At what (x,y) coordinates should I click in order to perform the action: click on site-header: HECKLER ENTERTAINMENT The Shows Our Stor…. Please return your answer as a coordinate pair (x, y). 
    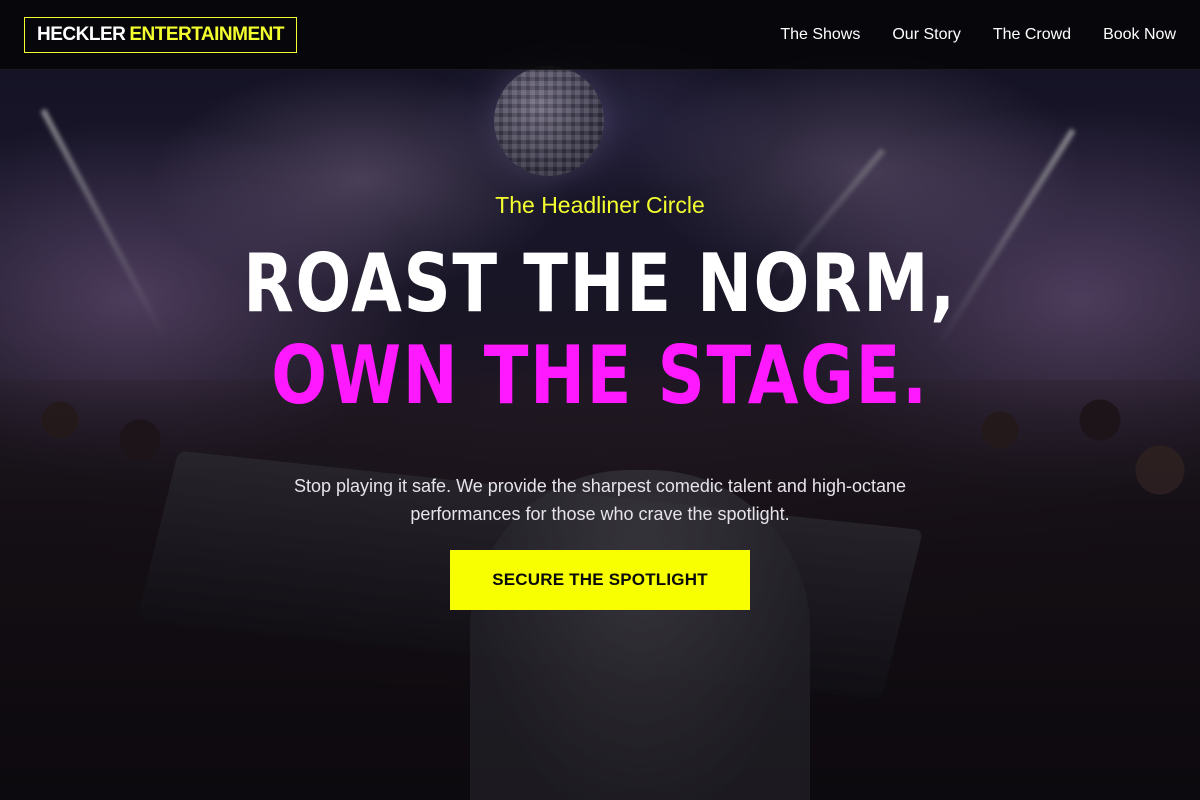
    Looking at the image, I should click on (600, 35).